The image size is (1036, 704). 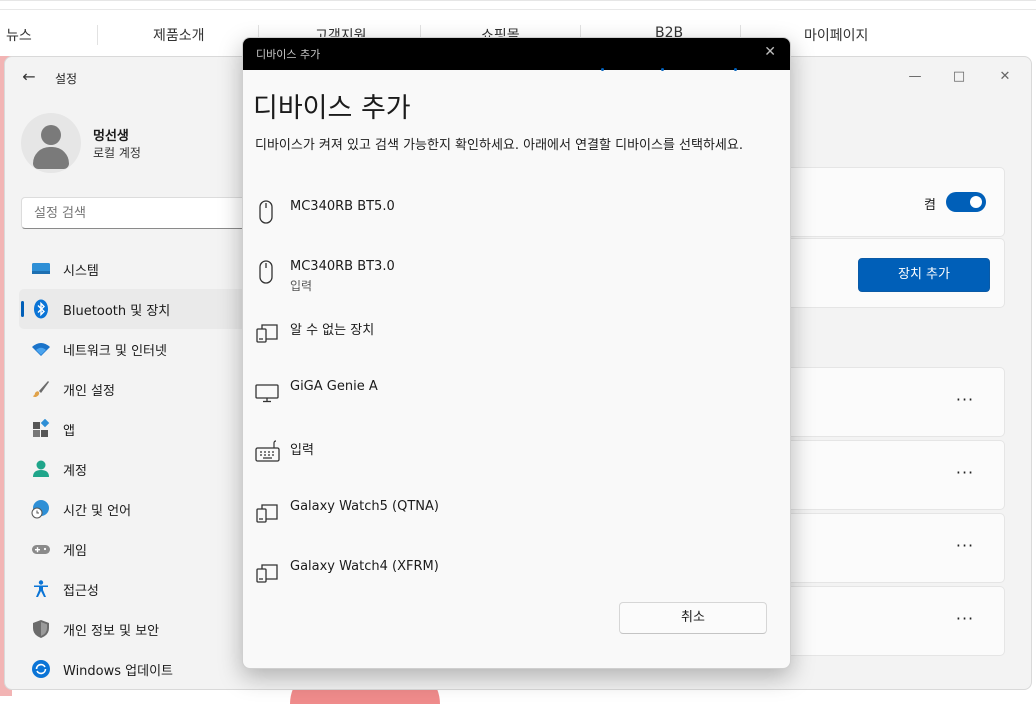 What do you see at coordinates (895, 202) in the screenshot?
I see `bluetooth-toggle-card: 켬` at bounding box center [895, 202].